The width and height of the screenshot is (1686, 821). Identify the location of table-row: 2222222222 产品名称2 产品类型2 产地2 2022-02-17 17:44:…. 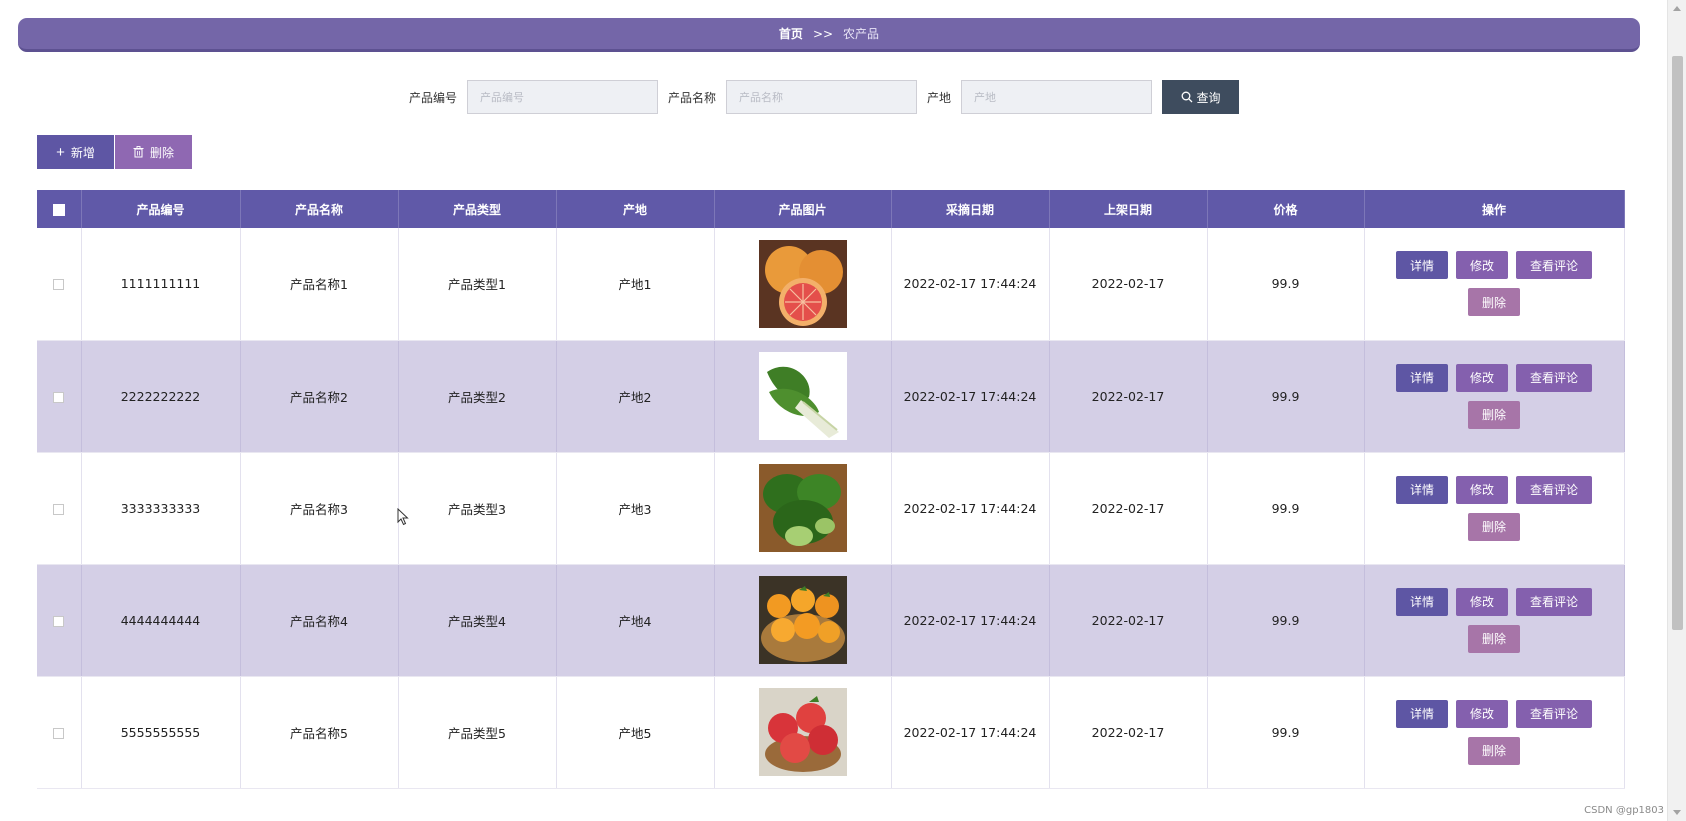
(831, 396).